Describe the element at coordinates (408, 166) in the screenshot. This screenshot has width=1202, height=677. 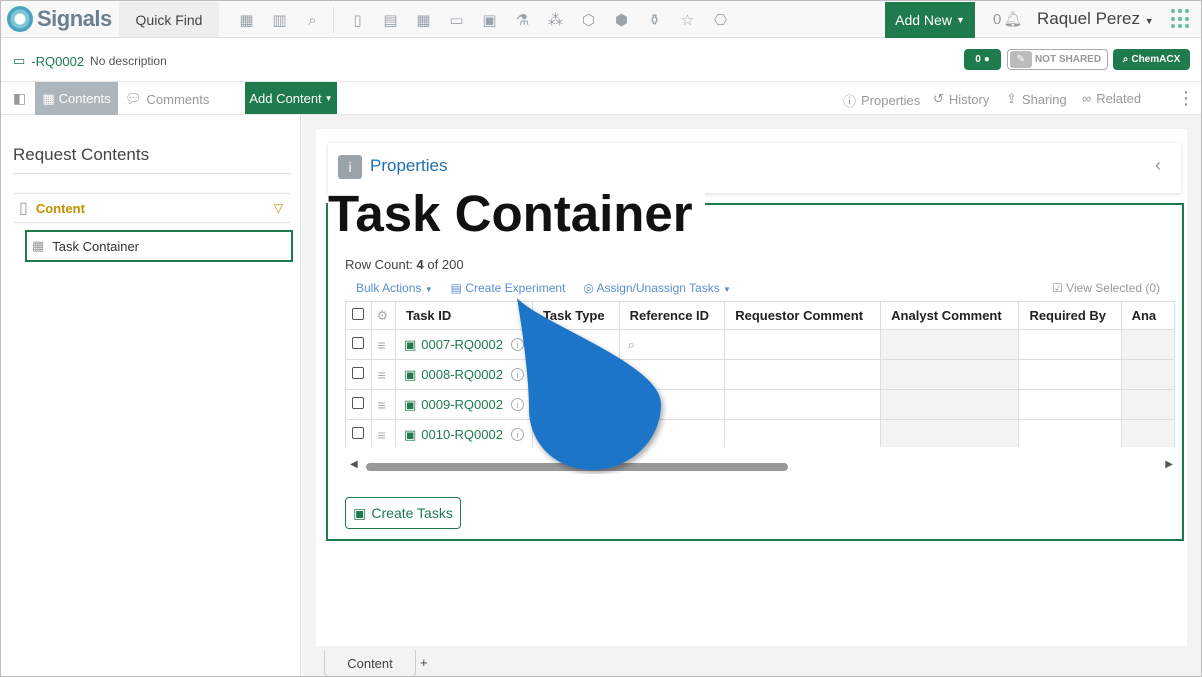
I see `properties-title: Properties` at that location.